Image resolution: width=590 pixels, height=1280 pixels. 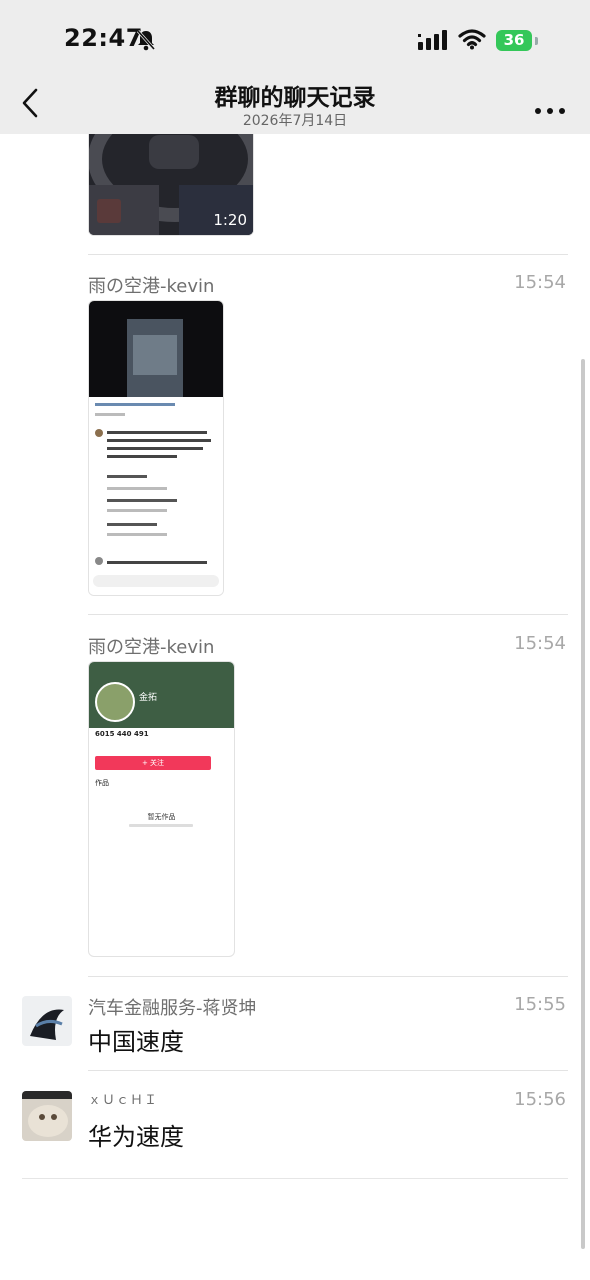 What do you see at coordinates (583, 804) in the screenshot?
I see `scrollbar` at bounding box center [583, 804].